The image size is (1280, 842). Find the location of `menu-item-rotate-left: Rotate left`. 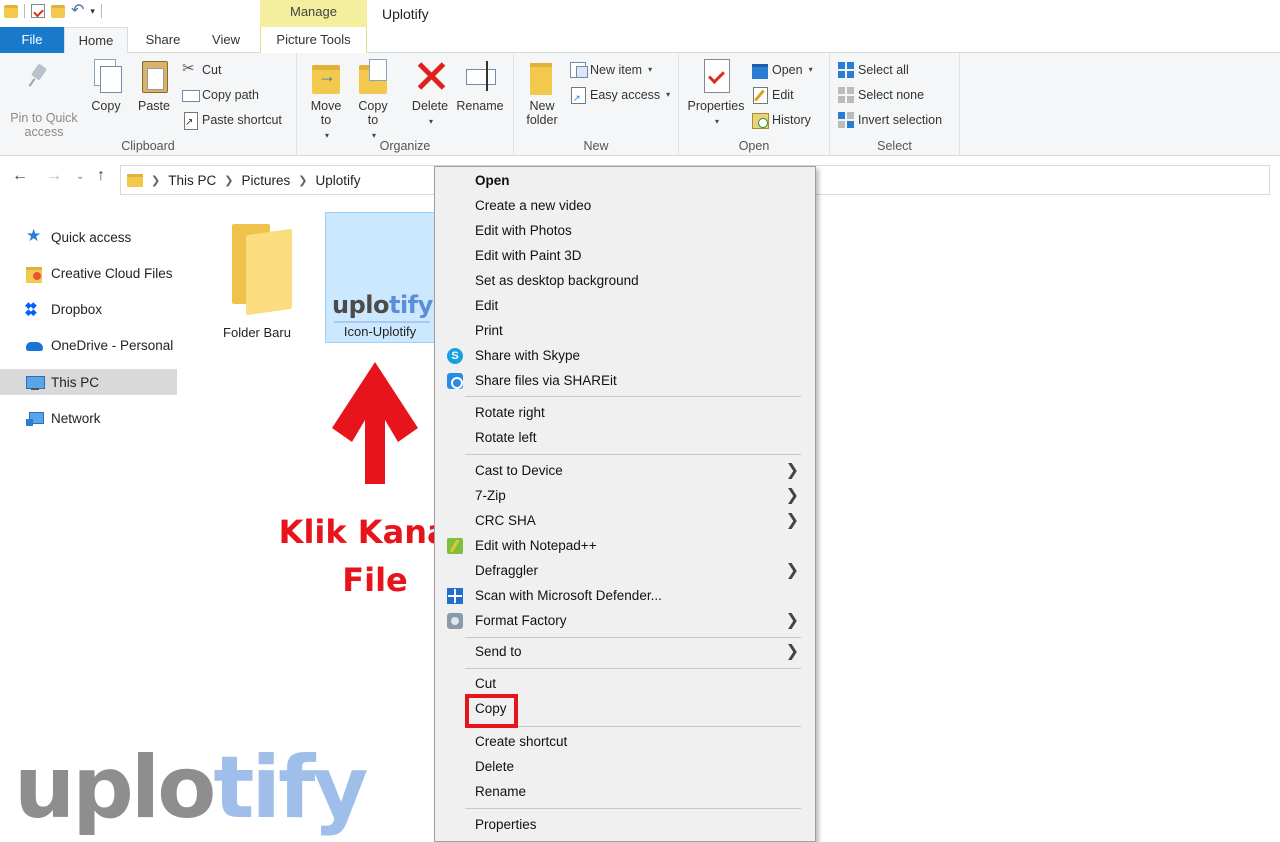

menu-item-rotate-left: Rotate left is located at coordinates (625, 438).